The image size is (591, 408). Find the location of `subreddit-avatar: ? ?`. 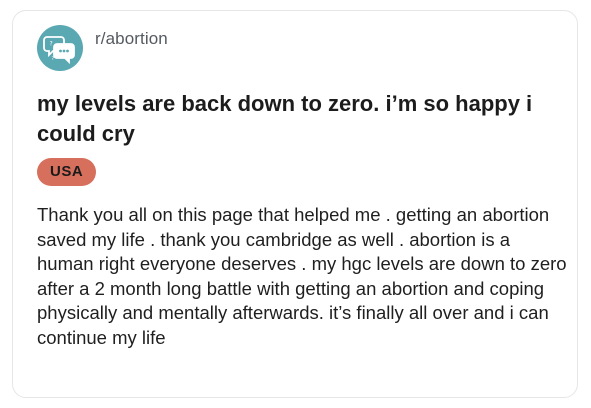

subreddit-avatar: ? ? is located at coordinates (60, 48).